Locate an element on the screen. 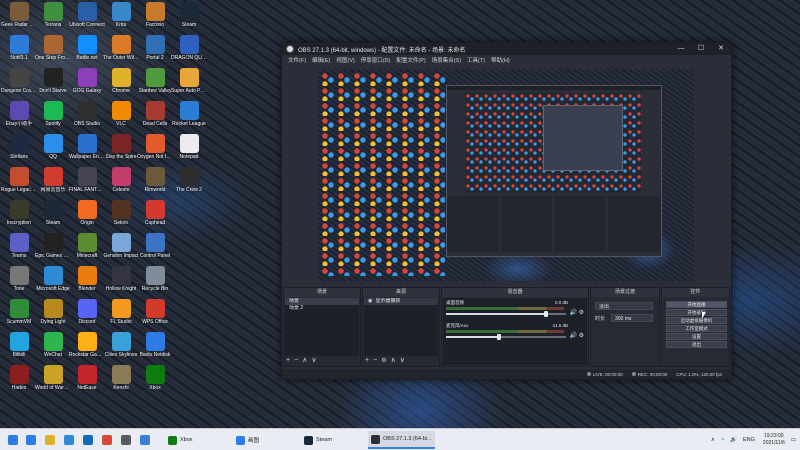 The width and height of the screenshot is (800, 450). desktop-icon: Rogue Legacy 2 is located at coordinates (19, 185).